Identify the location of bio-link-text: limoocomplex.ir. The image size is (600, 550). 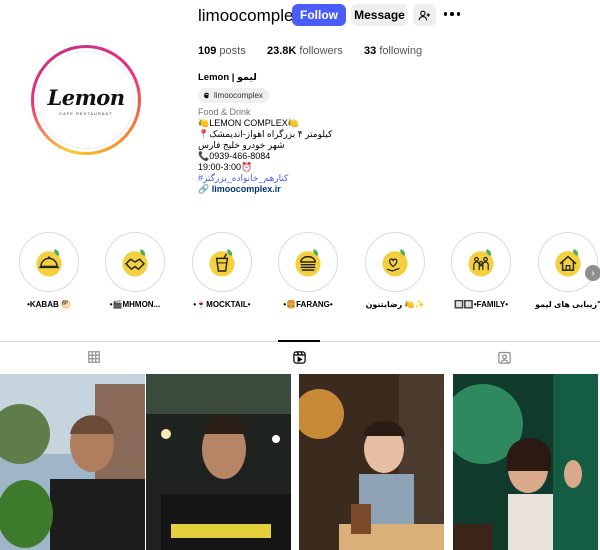
(246, 189).